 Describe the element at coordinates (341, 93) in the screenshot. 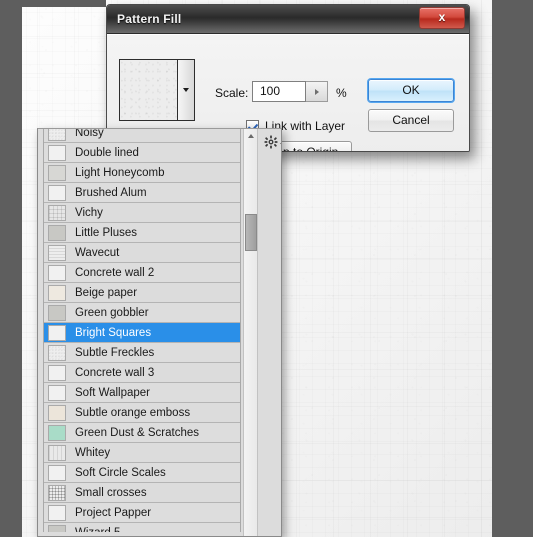

I see `scale-percent-label: %` at that location.